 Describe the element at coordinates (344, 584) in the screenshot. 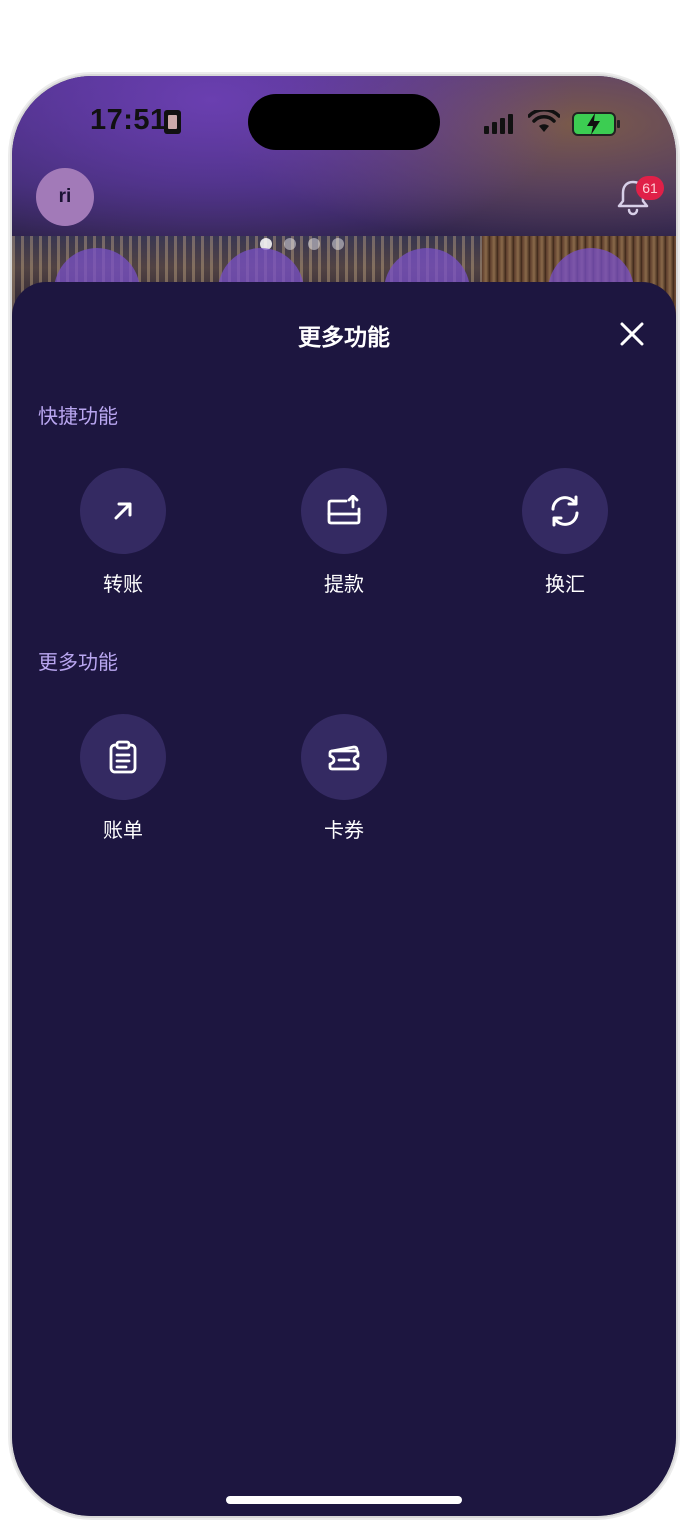

I see `withdraw-label: 提款` at that location.